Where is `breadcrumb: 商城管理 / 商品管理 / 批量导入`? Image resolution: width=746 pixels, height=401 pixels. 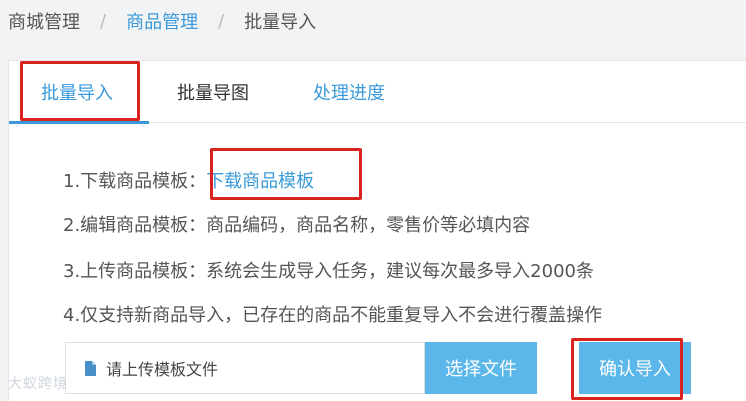 breadcrumb: 商城管理 / 商品管理 / 批量导入 is located at coordinates (162, 21).